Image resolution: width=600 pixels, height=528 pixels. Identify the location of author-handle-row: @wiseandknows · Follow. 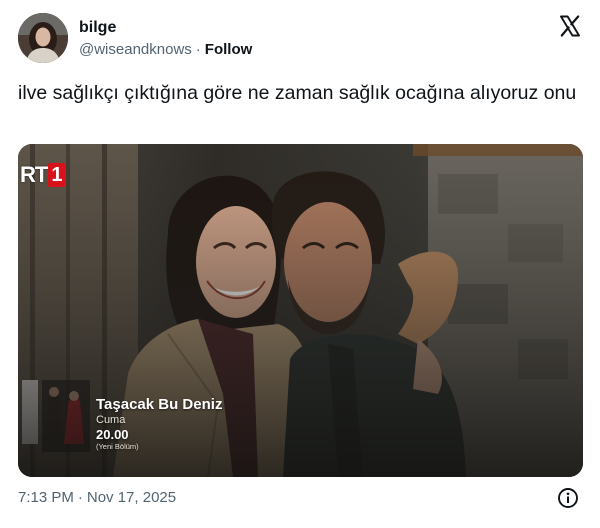
(165, 50).